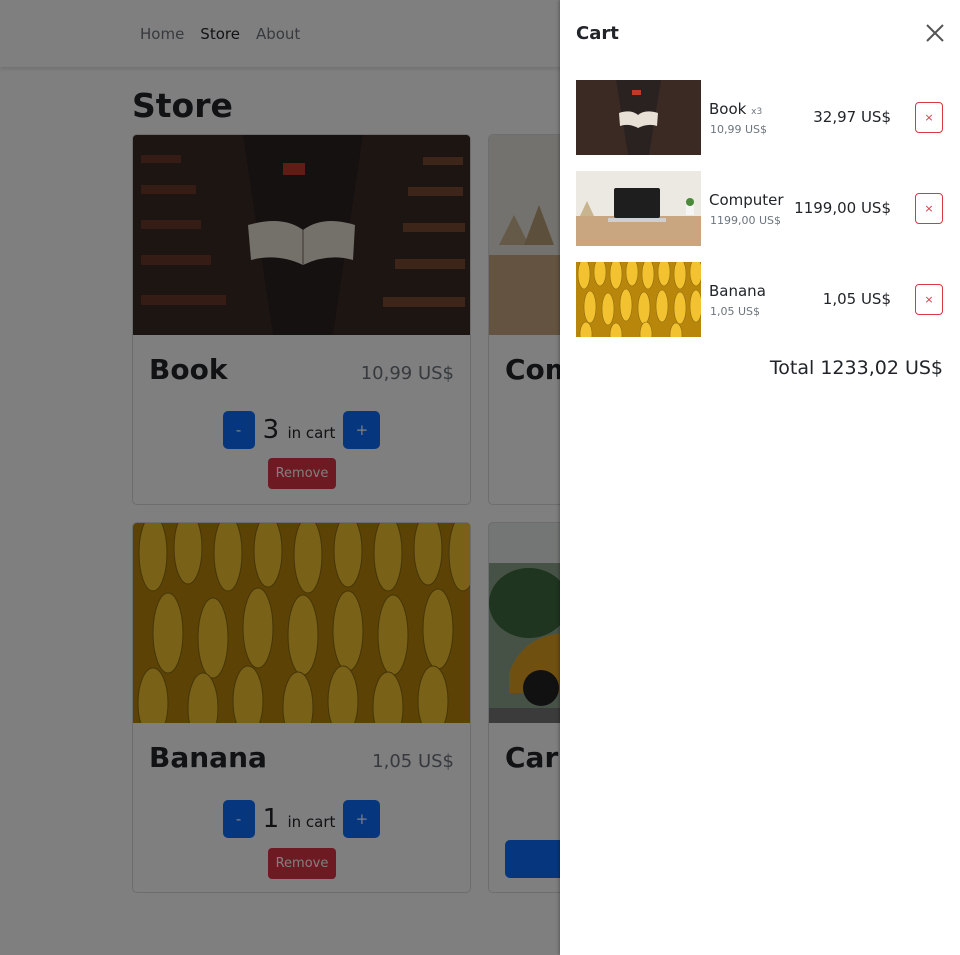  I want to click on cart-item-unit-price: 10,99 US$, so click(739, 129).